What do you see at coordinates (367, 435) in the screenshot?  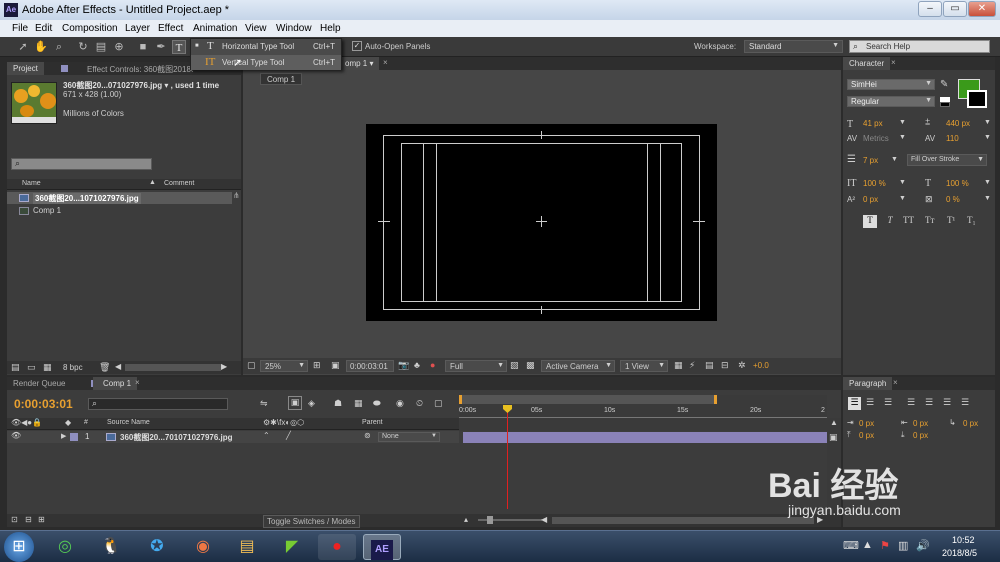 I see `pickwhip-icon: ⊚` at bounding box center [367, 435].